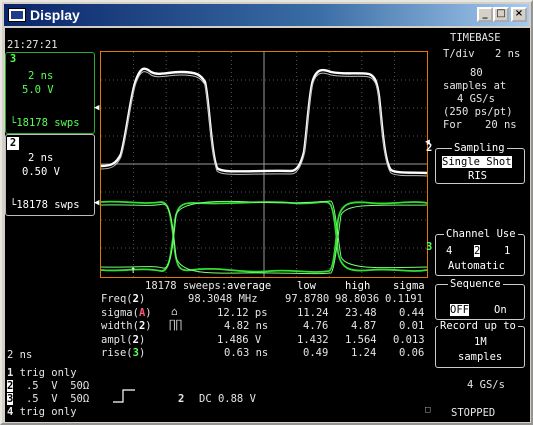 The image size is (533, 425). What do you see at coordinates (452, 125) in the screenshot?
I see `for-label: For` at bounding box center [452, 125].